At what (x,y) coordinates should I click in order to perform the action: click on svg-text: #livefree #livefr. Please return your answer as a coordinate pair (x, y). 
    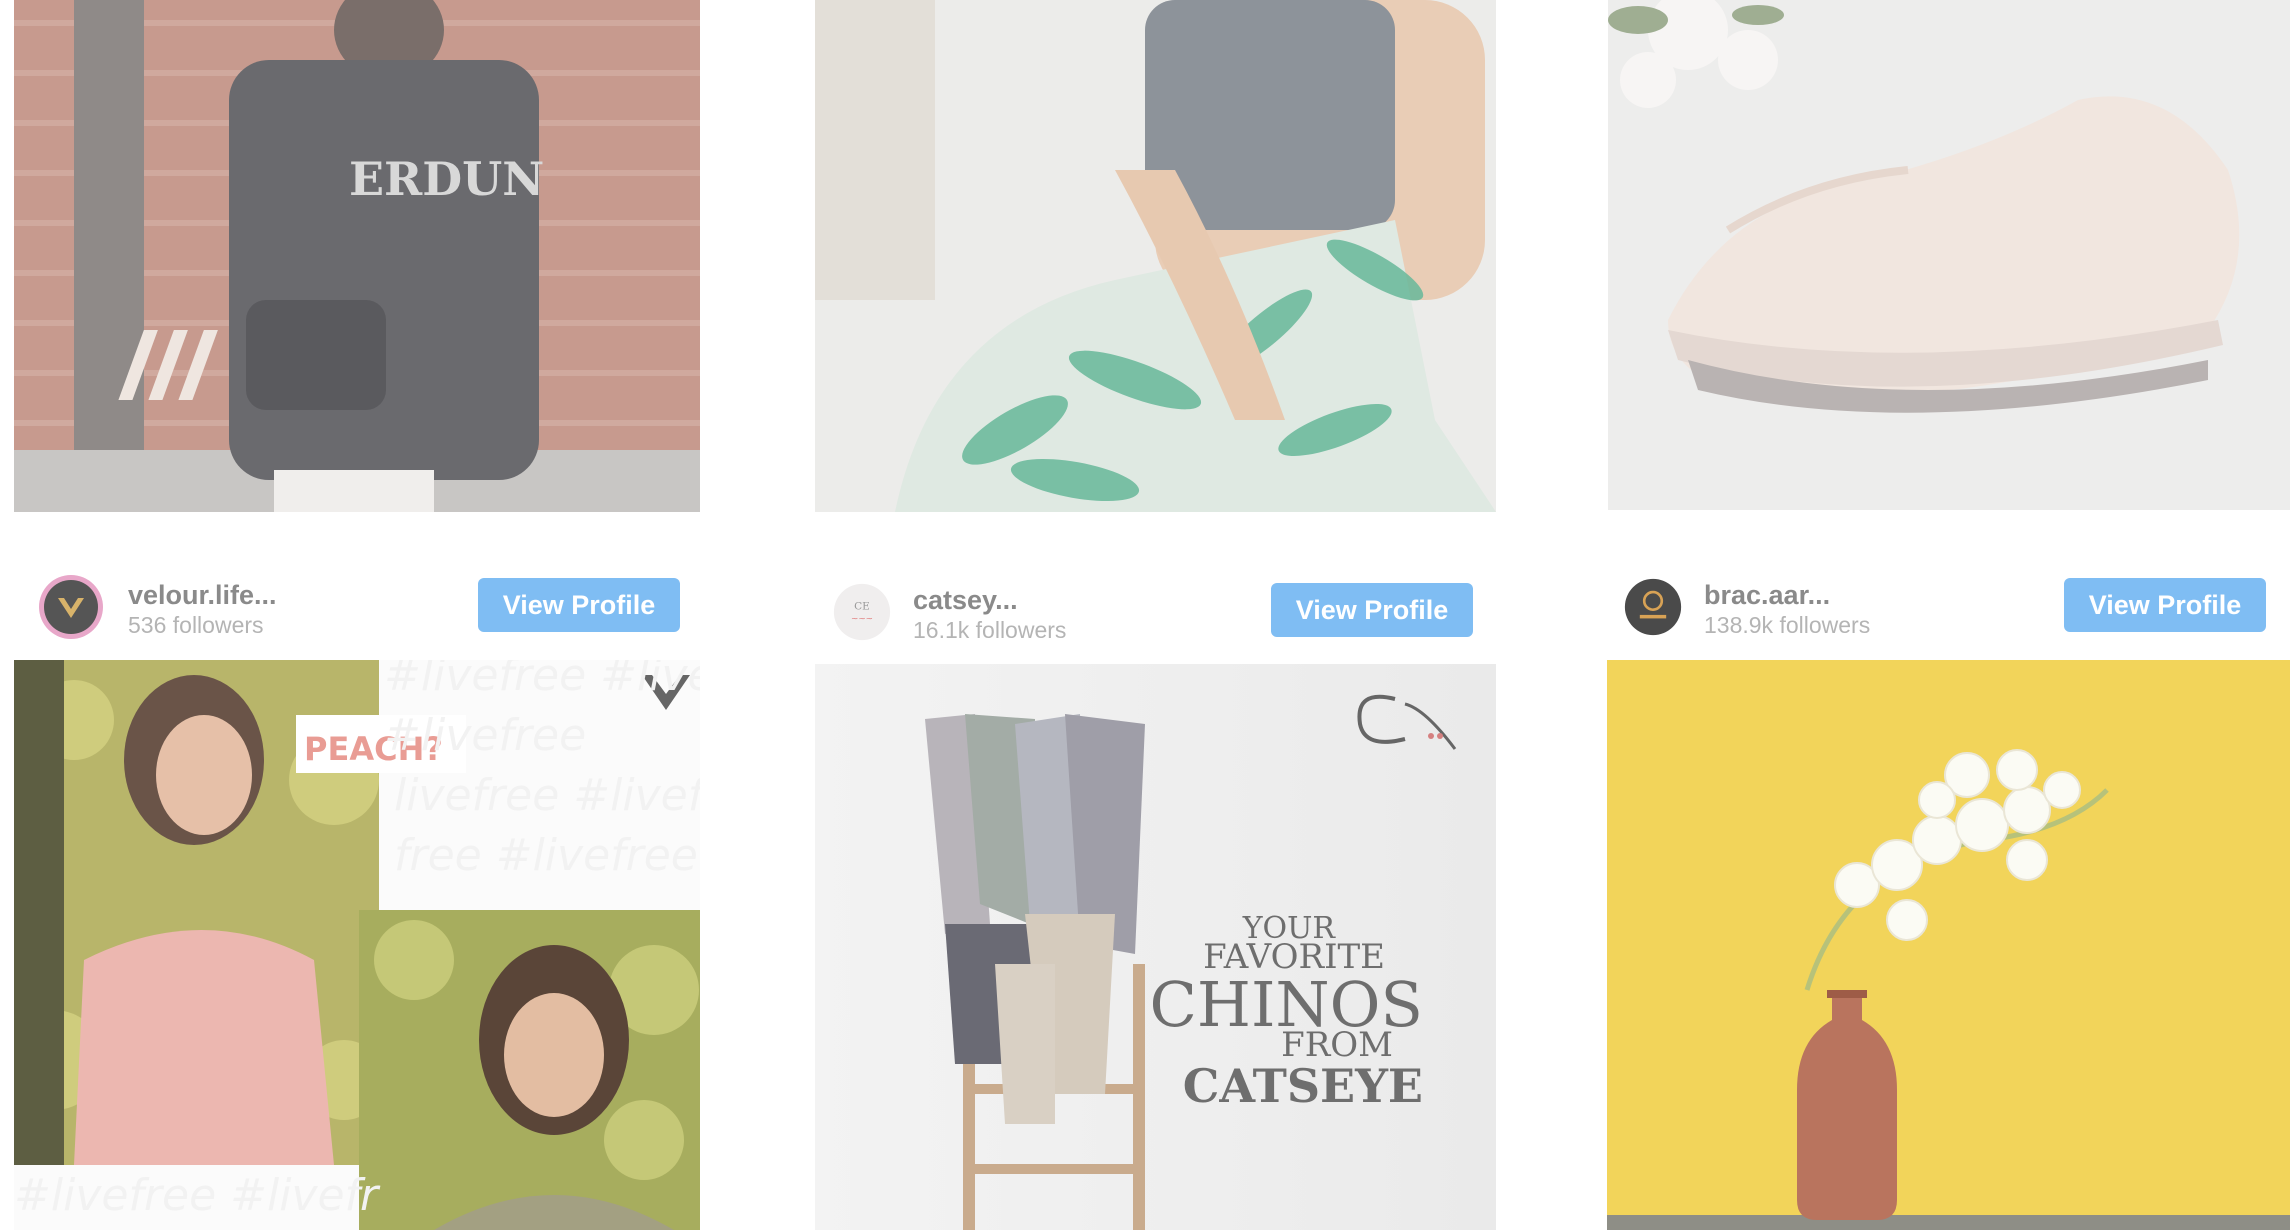
    Looking at the image, I should click on (197, 1195).